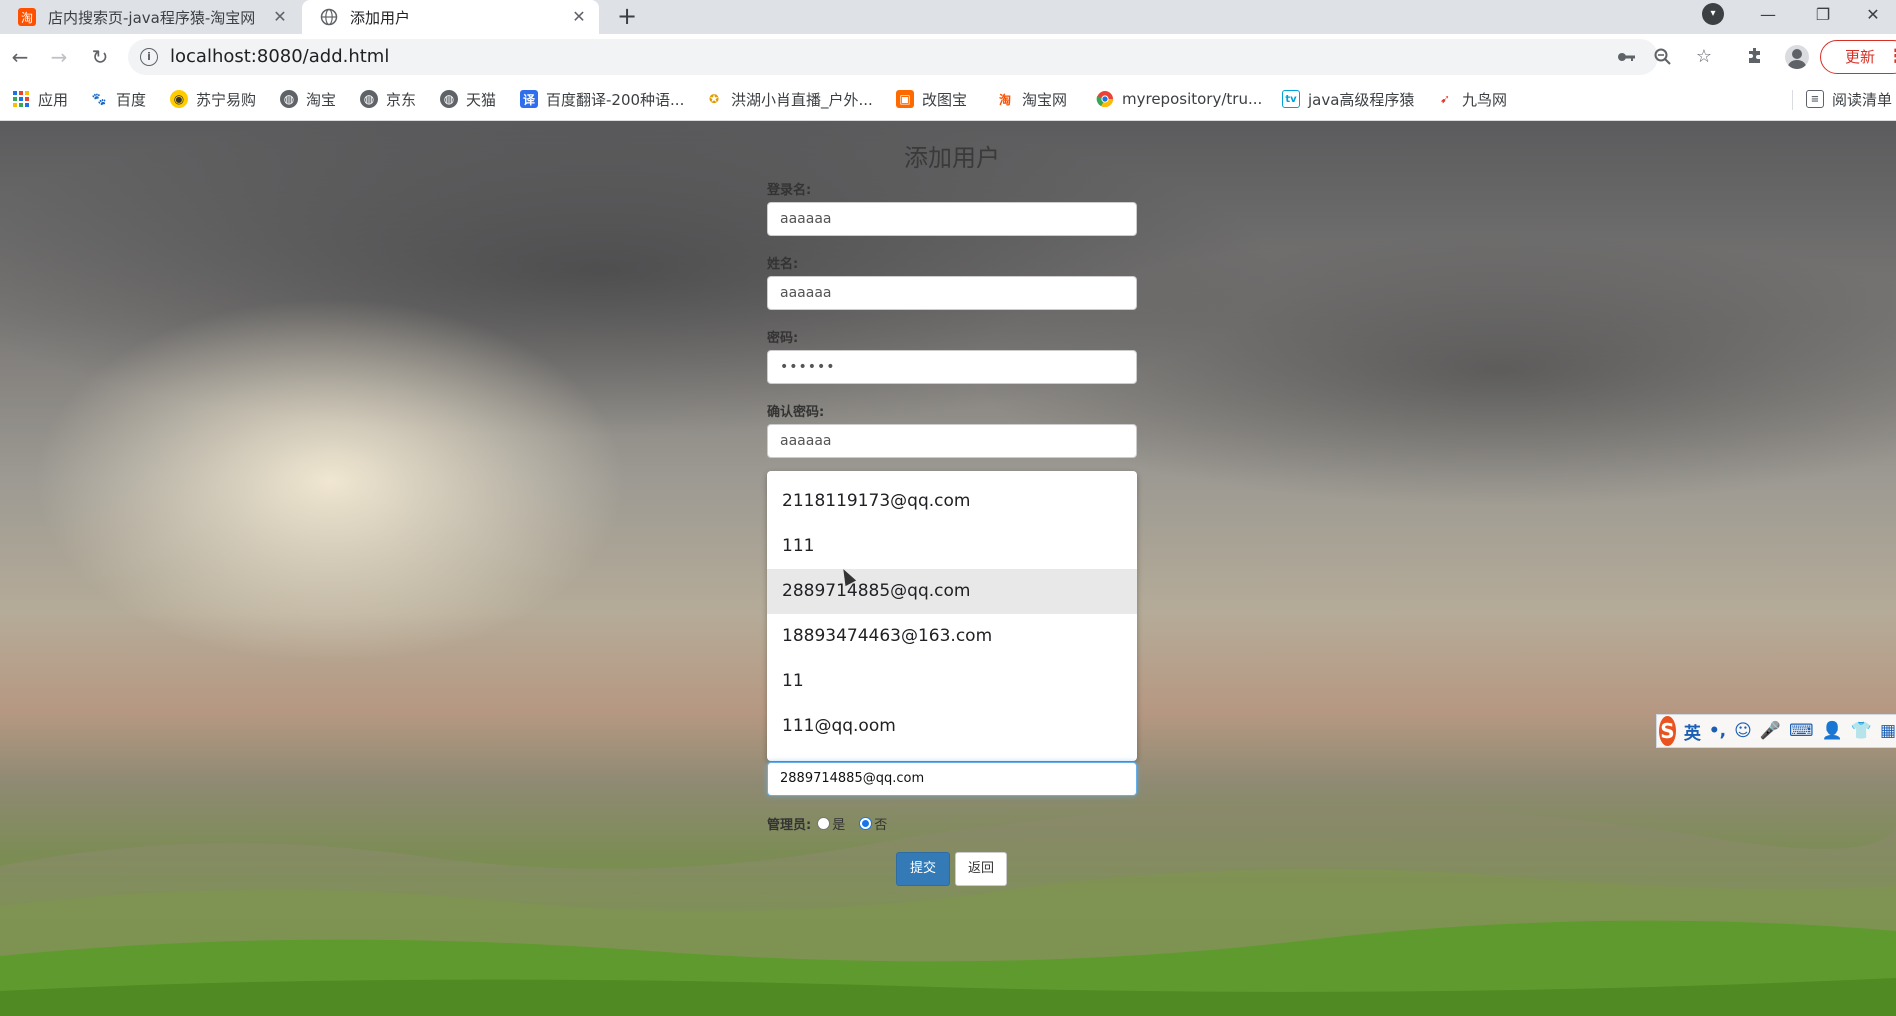  Describe the element at coordinates (952, 293) in the screenshot. I see `full-name-input: aaaaaa` at that location.